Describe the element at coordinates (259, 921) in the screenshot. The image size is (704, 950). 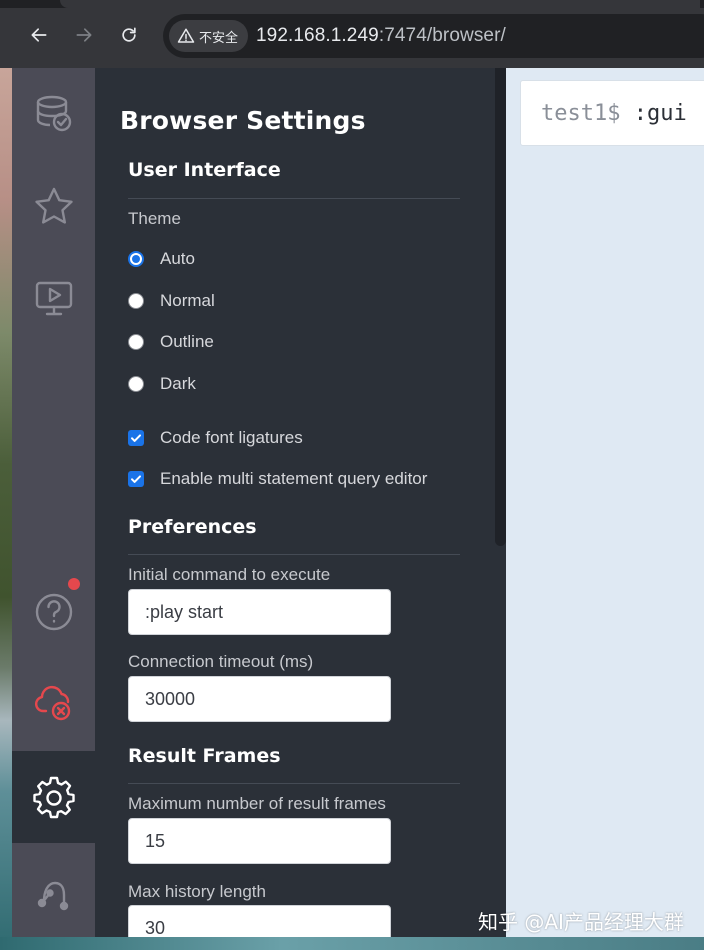
I see `max-history-input: 30` at that location.